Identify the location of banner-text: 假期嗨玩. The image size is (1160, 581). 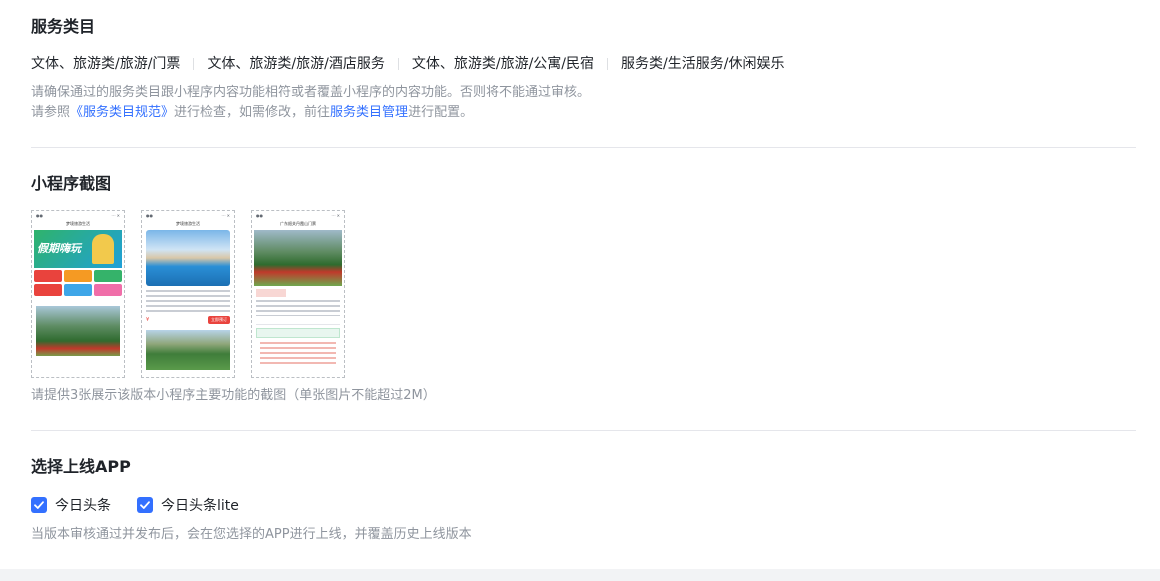
(59, 248).